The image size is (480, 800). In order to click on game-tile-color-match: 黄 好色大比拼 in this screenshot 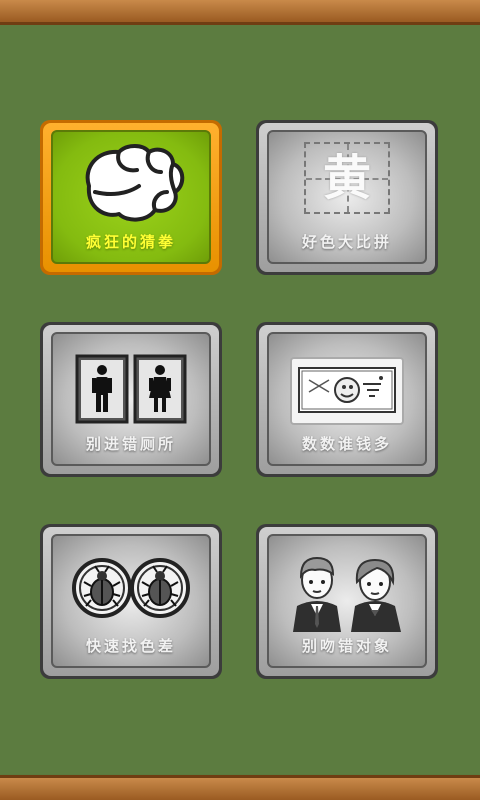, I will do `click(347, 197)`.